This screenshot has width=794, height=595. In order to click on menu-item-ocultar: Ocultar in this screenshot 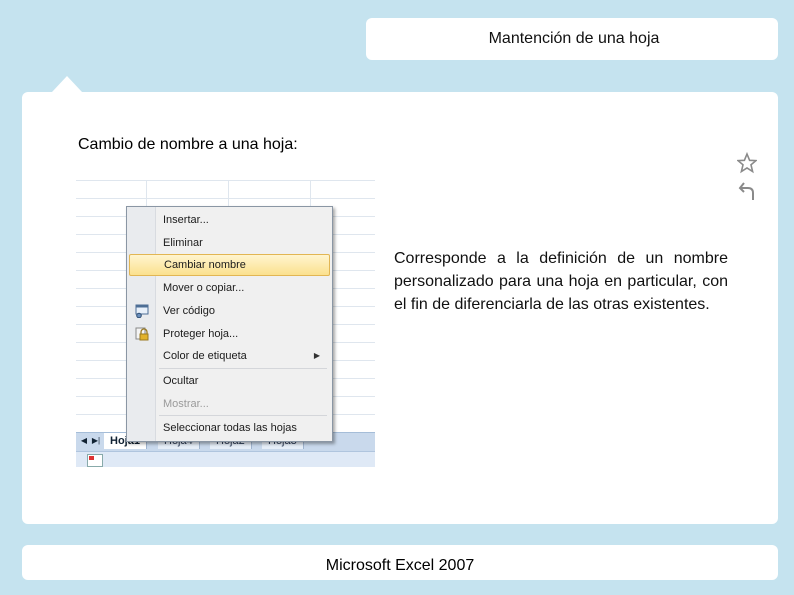, I will do `click(228, 381)`.